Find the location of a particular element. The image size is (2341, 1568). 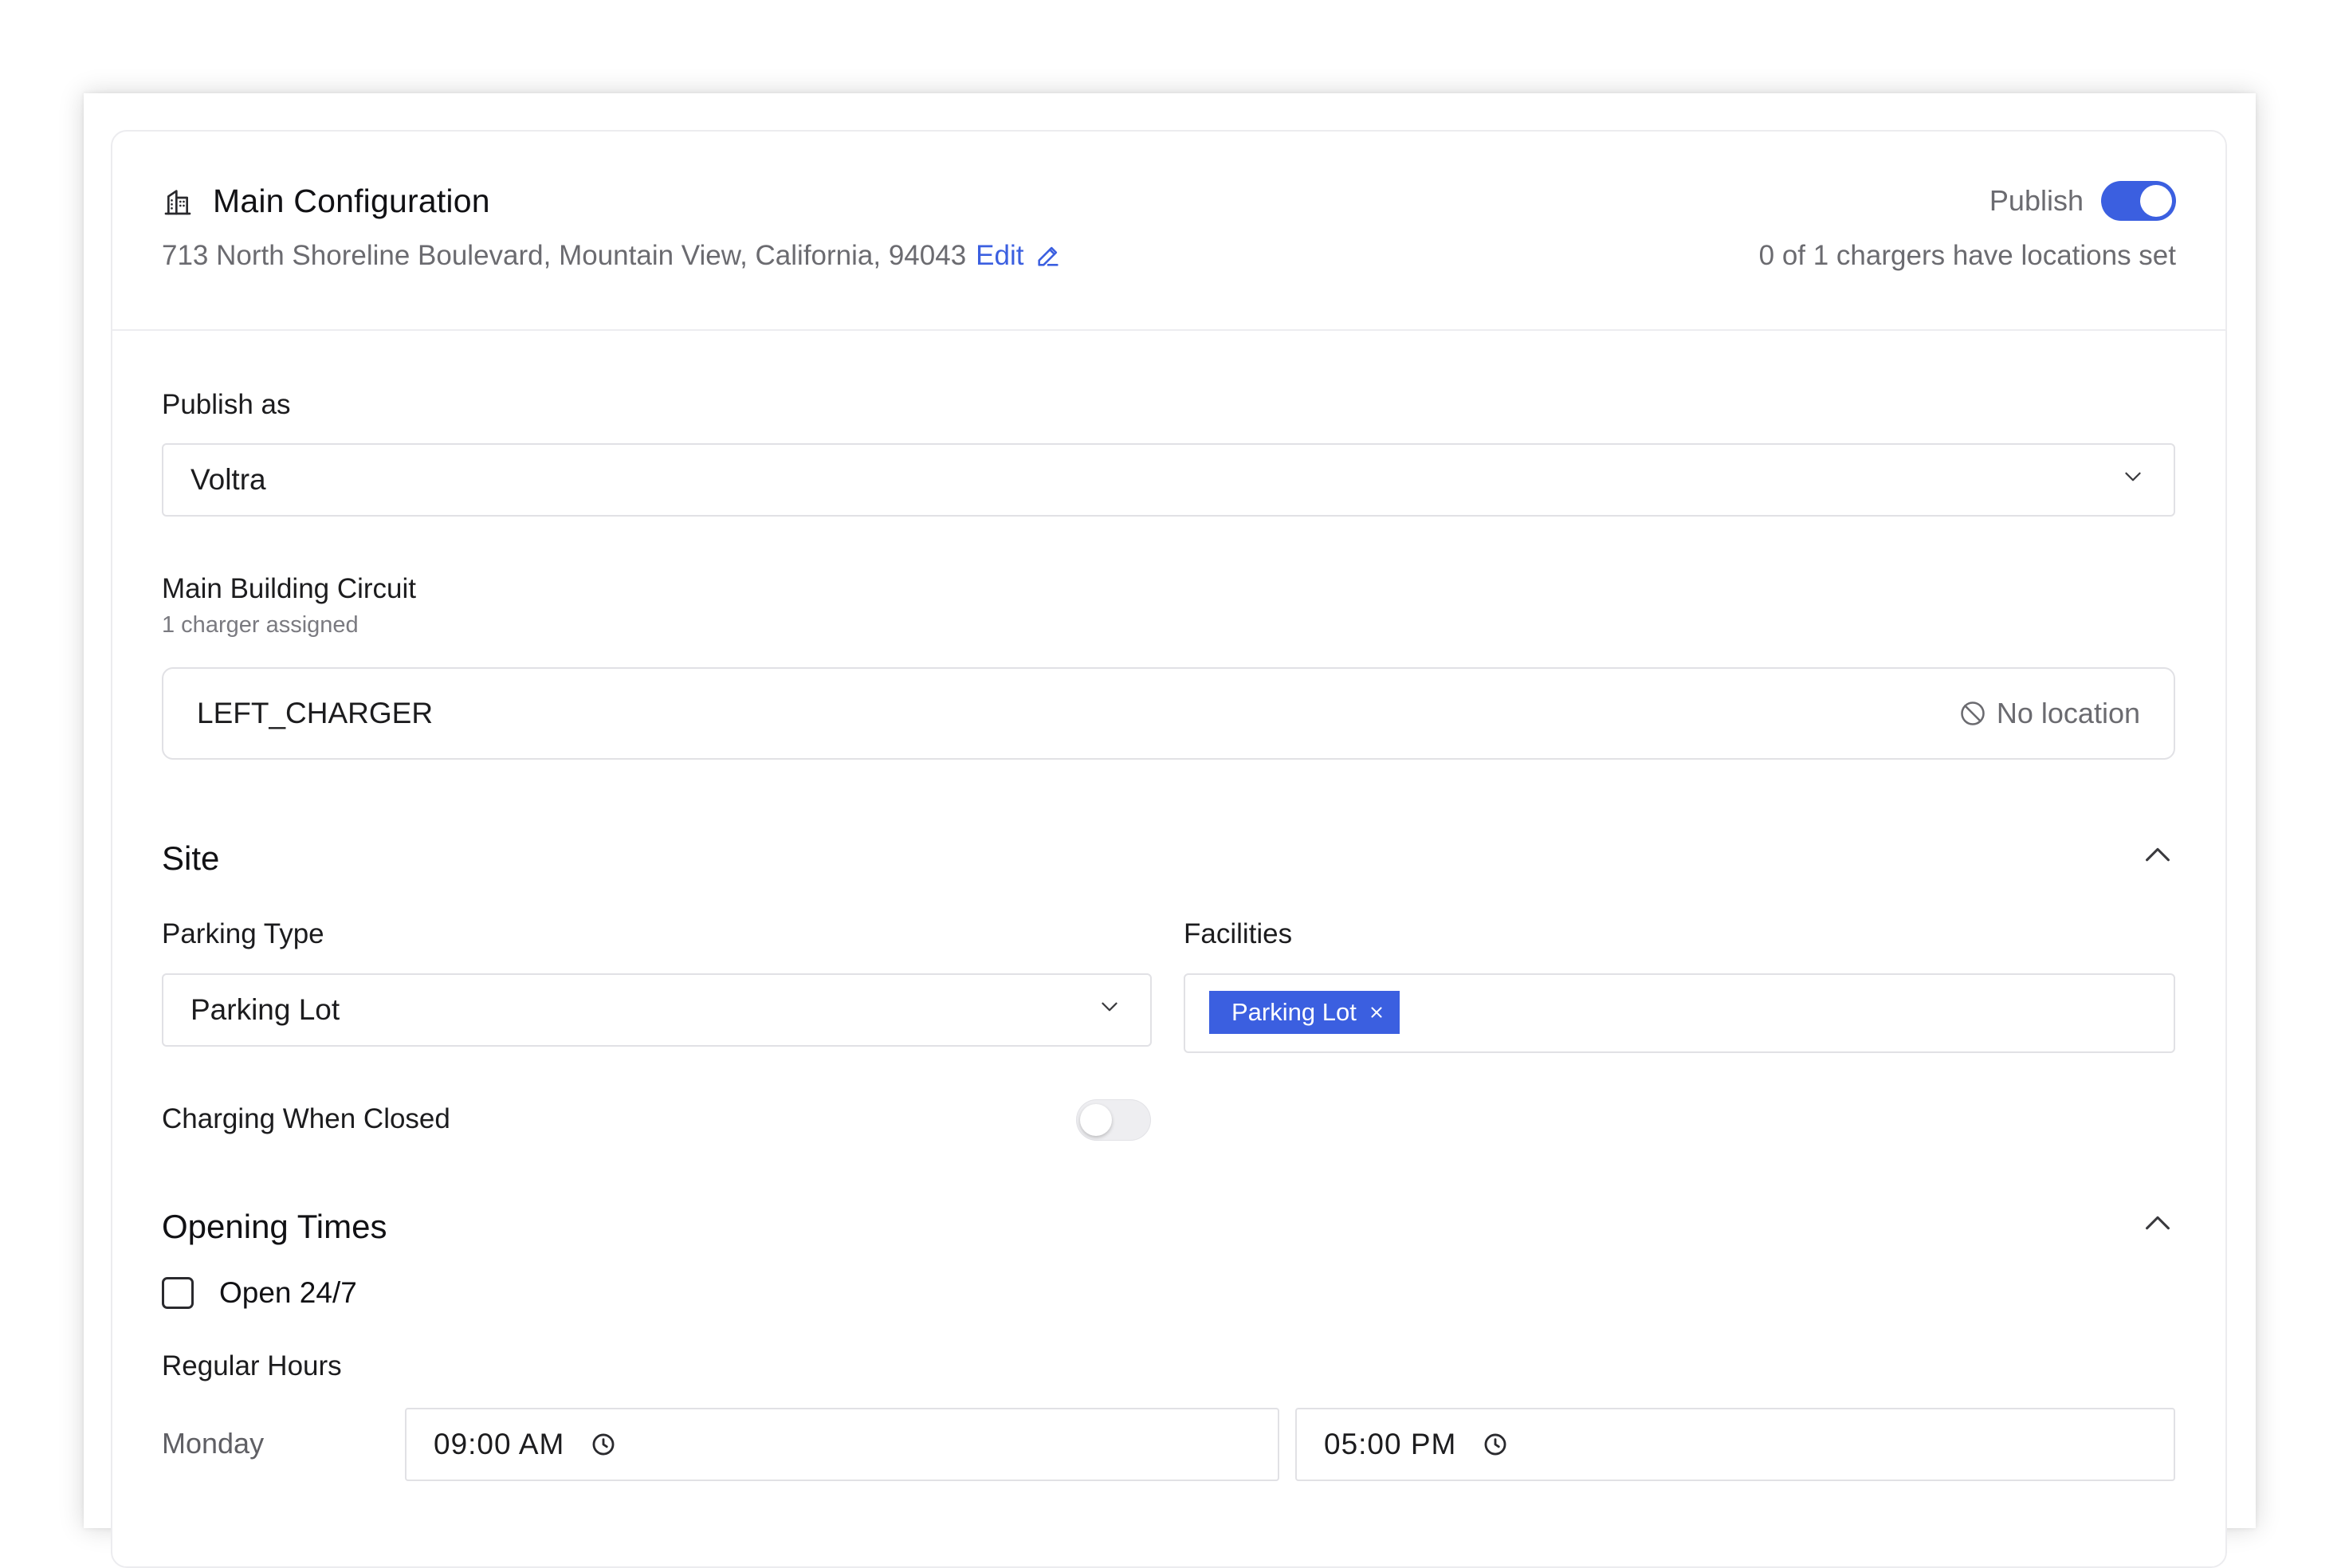

publish-as-select: Voltra is located at coordinates (1168, 480).